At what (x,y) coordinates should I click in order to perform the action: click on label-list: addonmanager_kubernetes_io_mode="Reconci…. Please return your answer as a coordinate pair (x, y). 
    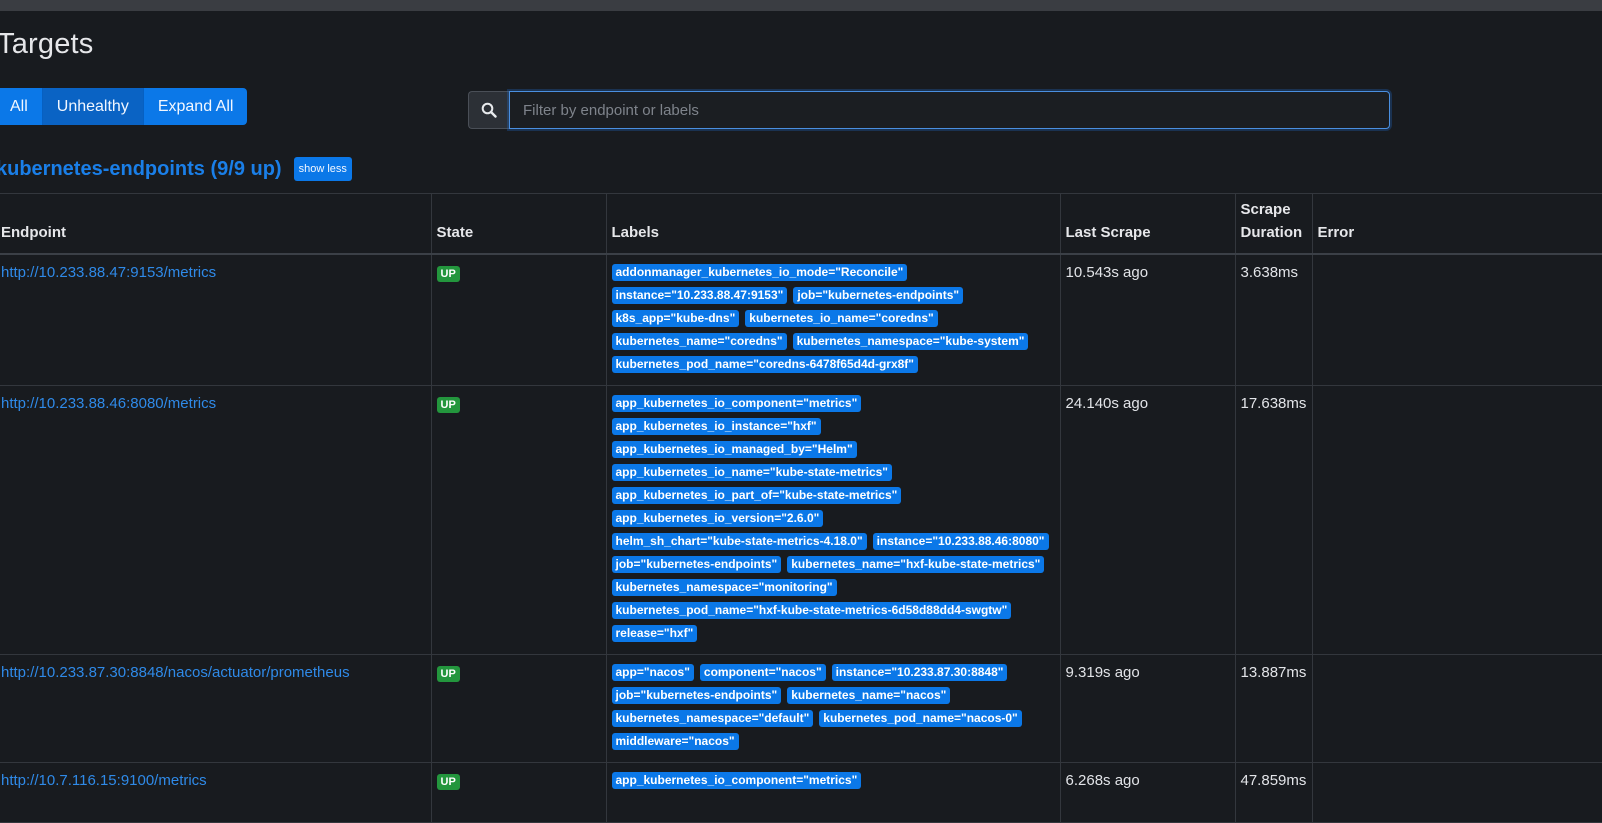
    Looking at the image, I should click on (833, 321).